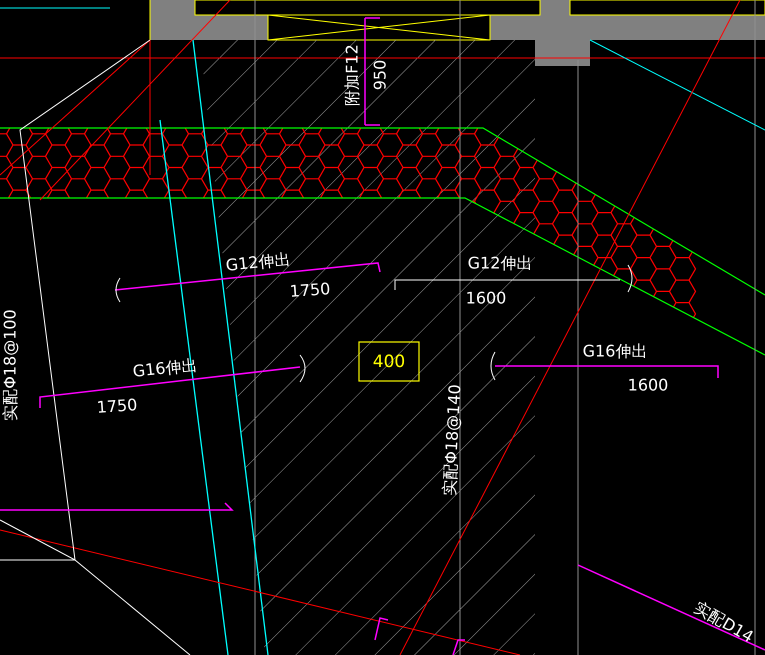 The width and height of the screenshot is (765, 655). What do you see at coordinates (724, 622) in the screenshot?
I see `drawing-label: 实配D14` at bounding box center [724, 622].